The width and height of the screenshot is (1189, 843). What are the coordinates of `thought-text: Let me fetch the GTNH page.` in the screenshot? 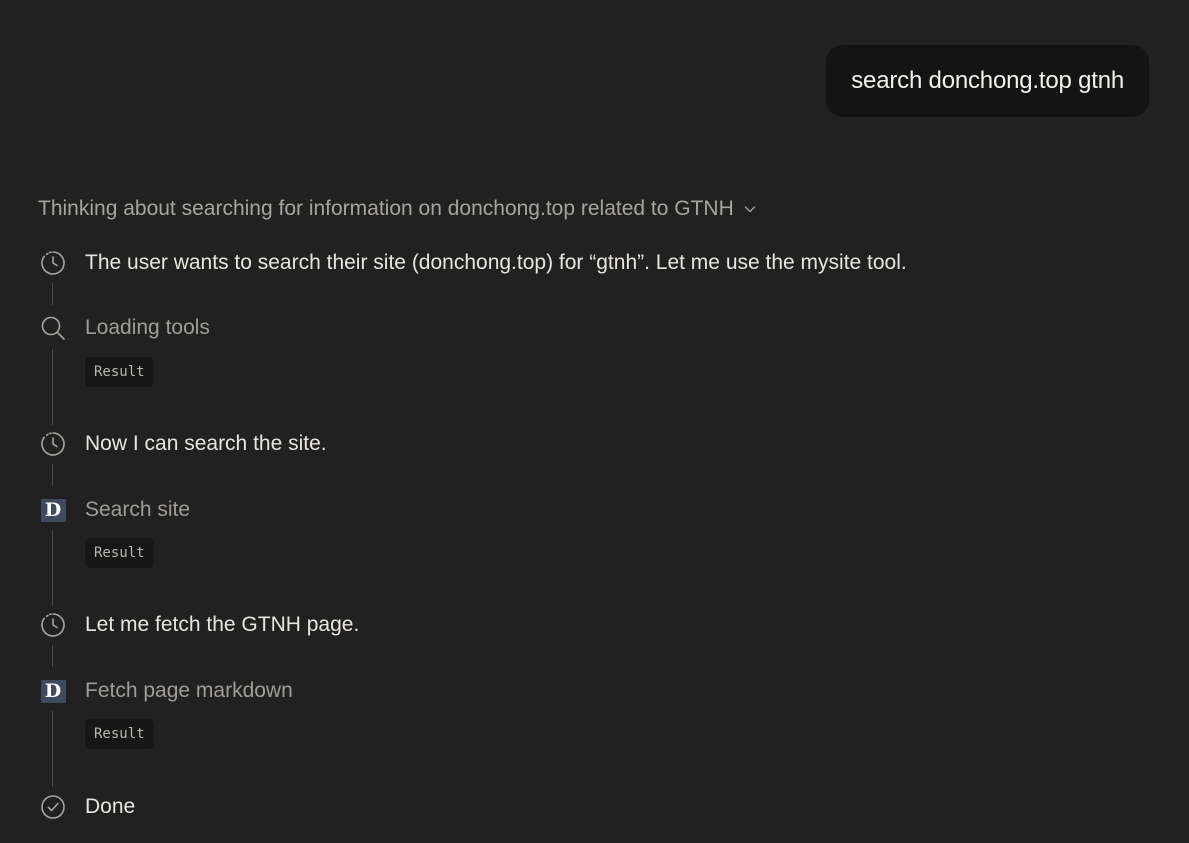 It's located at (222, 624).